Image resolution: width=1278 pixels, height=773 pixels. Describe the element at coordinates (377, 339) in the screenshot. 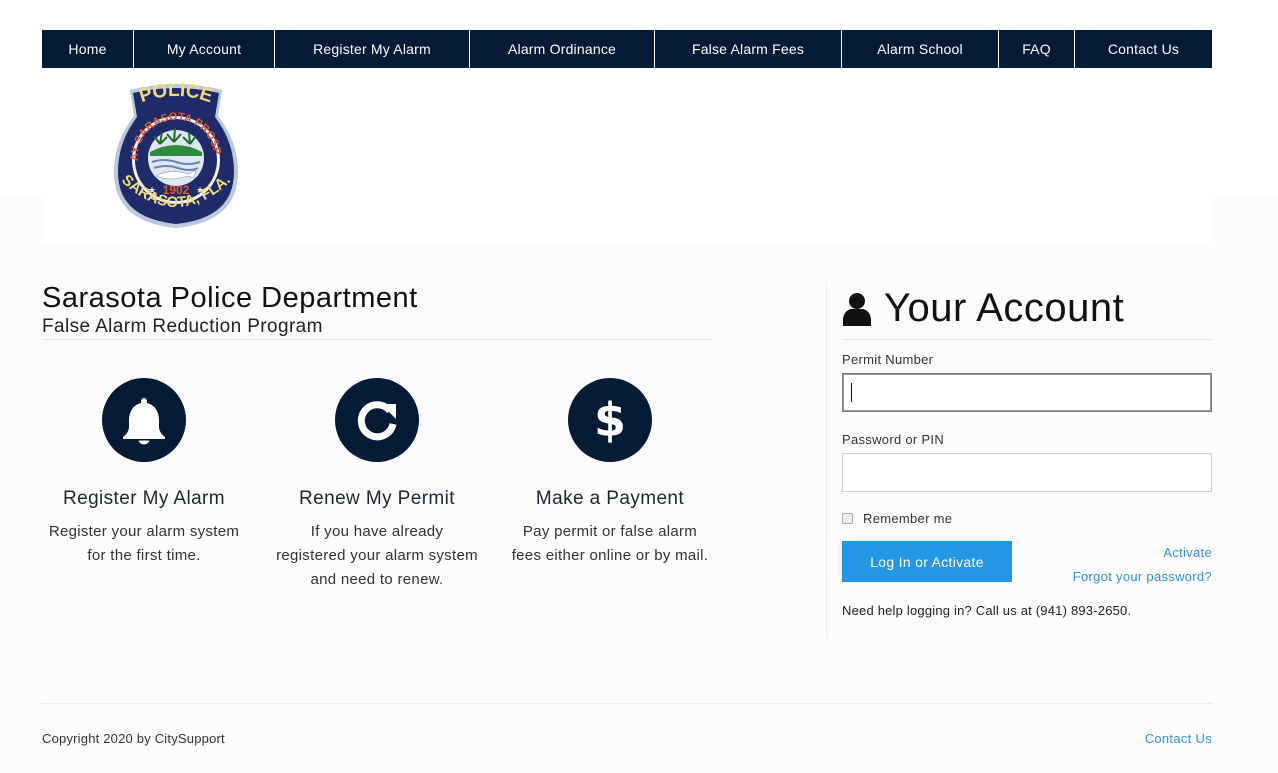

I see `title-divider` at that location.